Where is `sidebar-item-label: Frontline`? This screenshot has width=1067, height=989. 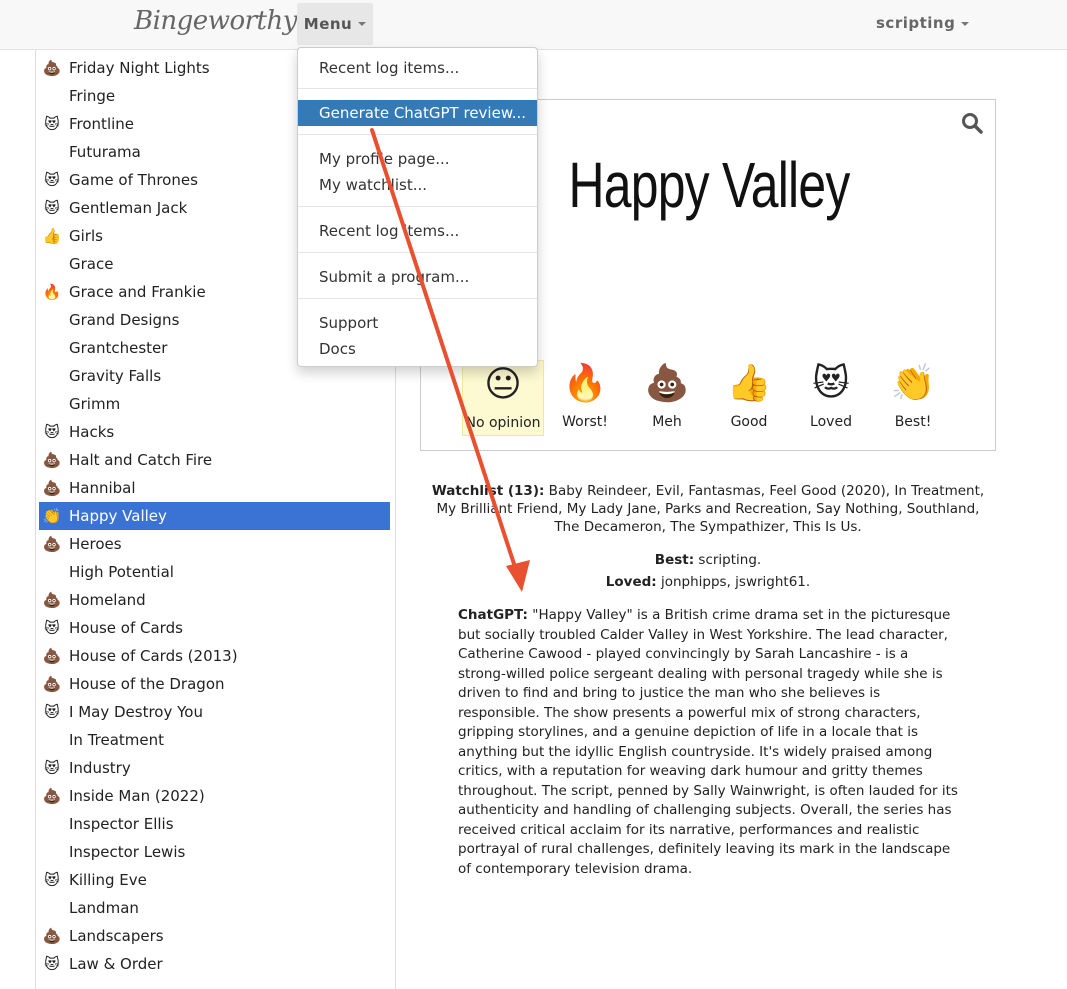
sidebar-item-label: Frontline is located at coordinates (102, 124).